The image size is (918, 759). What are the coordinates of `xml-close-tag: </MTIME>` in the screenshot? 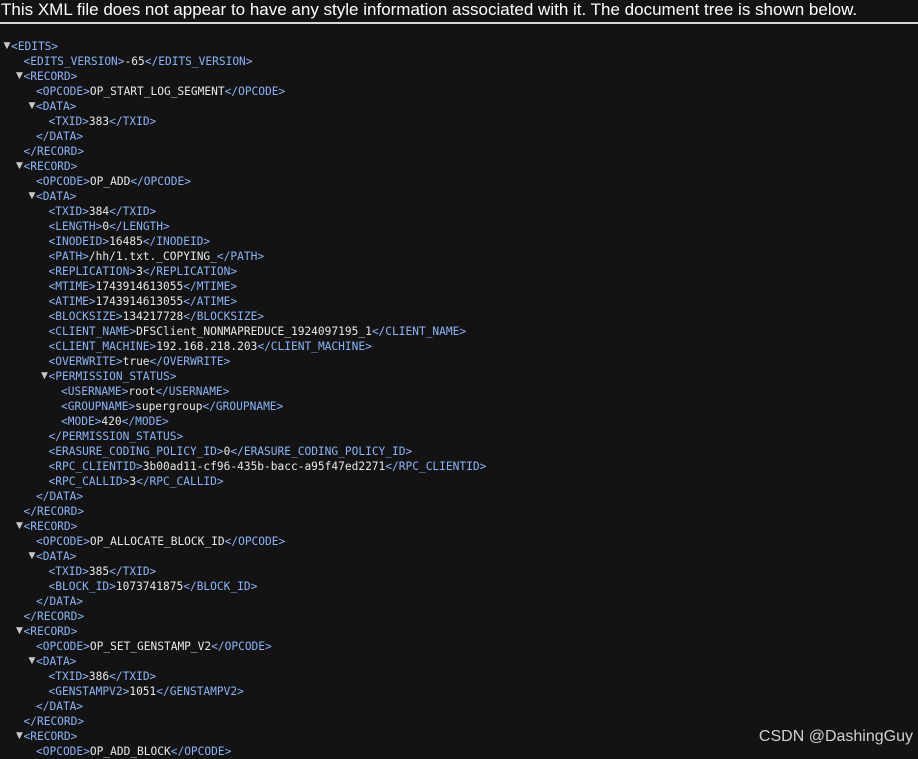 It's located at (210, 286).